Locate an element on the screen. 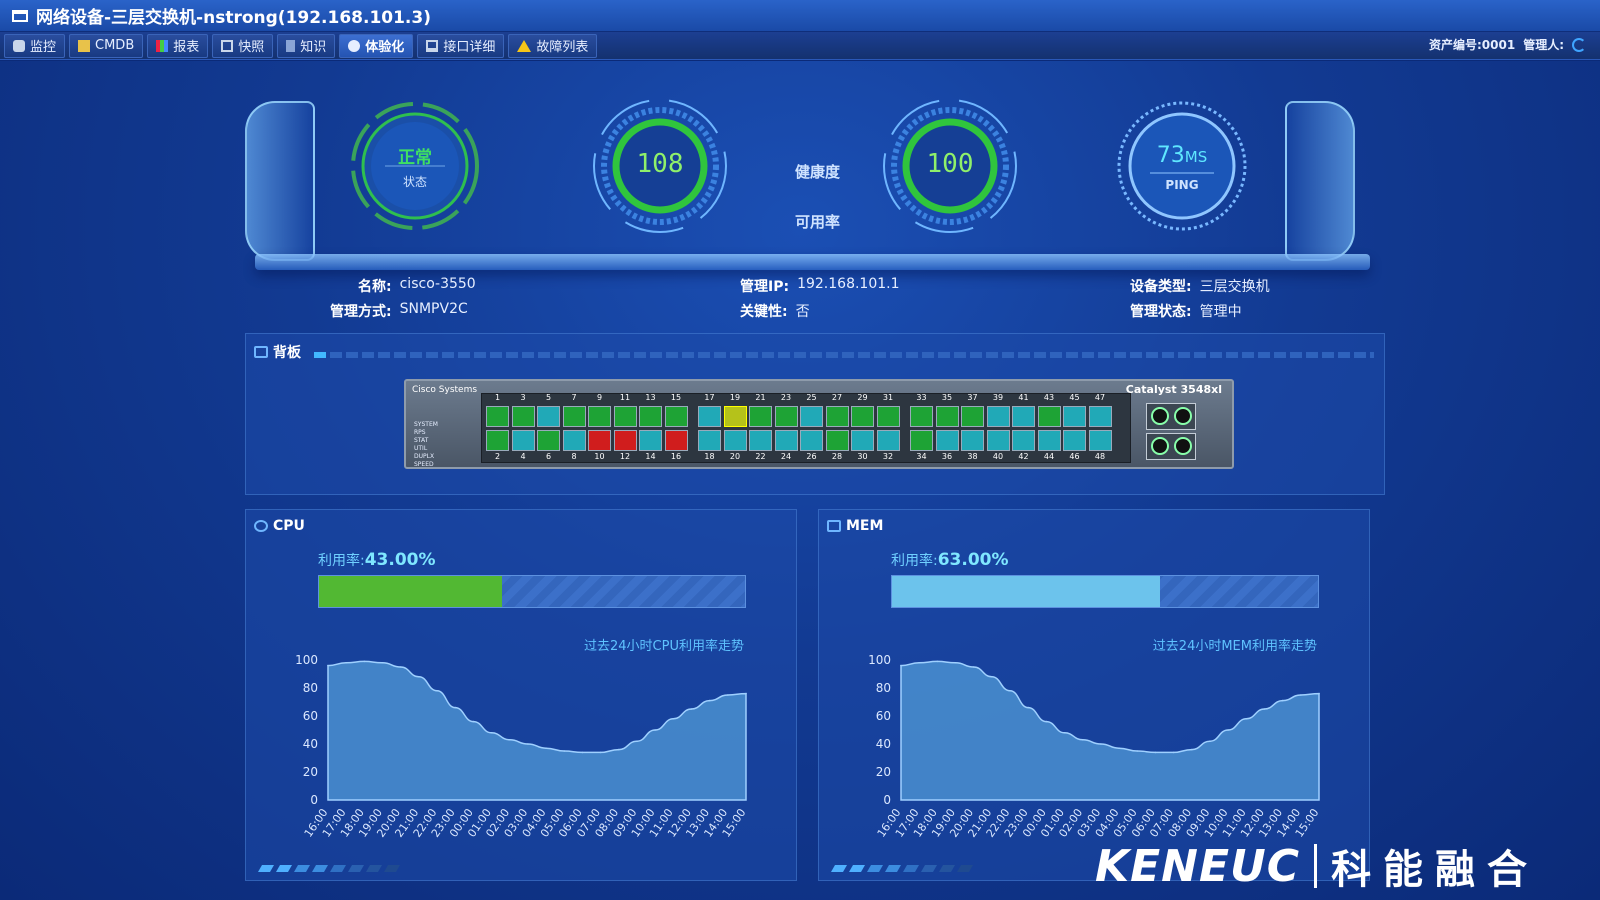 This screenshot has height=900, width=1600. tab-knowledge: 知识 is located at coordinates (306, 45).